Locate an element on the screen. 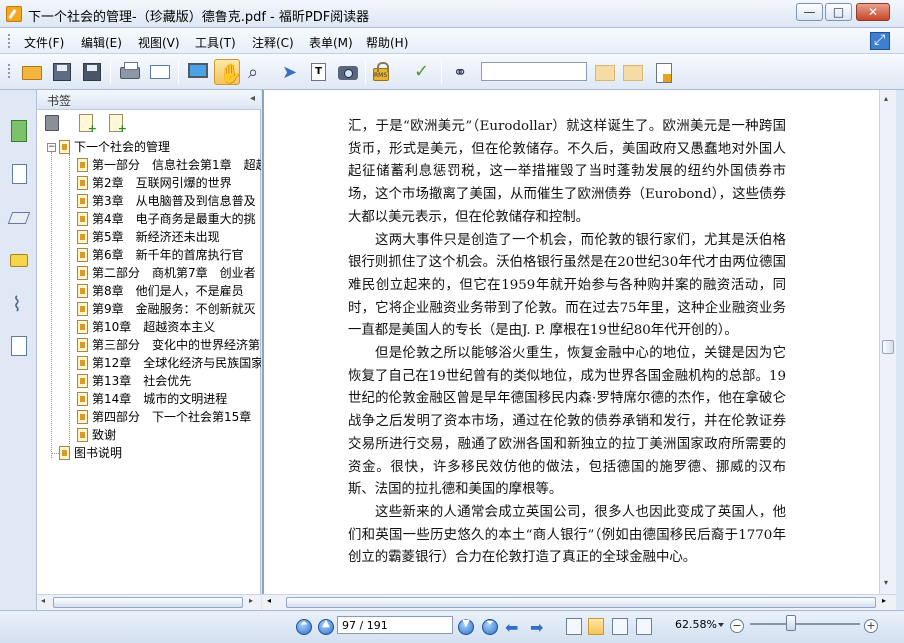  bookmark-item: 第四部分 下一个社会第15章 is located at coordinates (164, 417).